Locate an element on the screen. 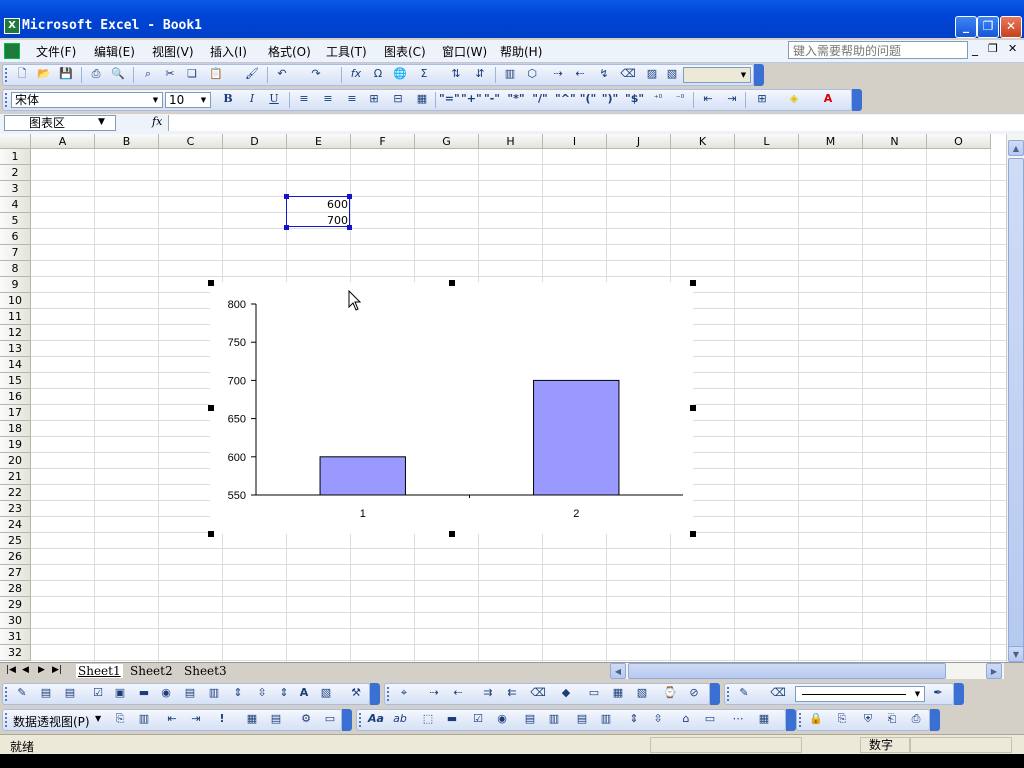 This screenshot has height=768, width=1024. open-icon: 📂 is located at coordinates (44, 74).